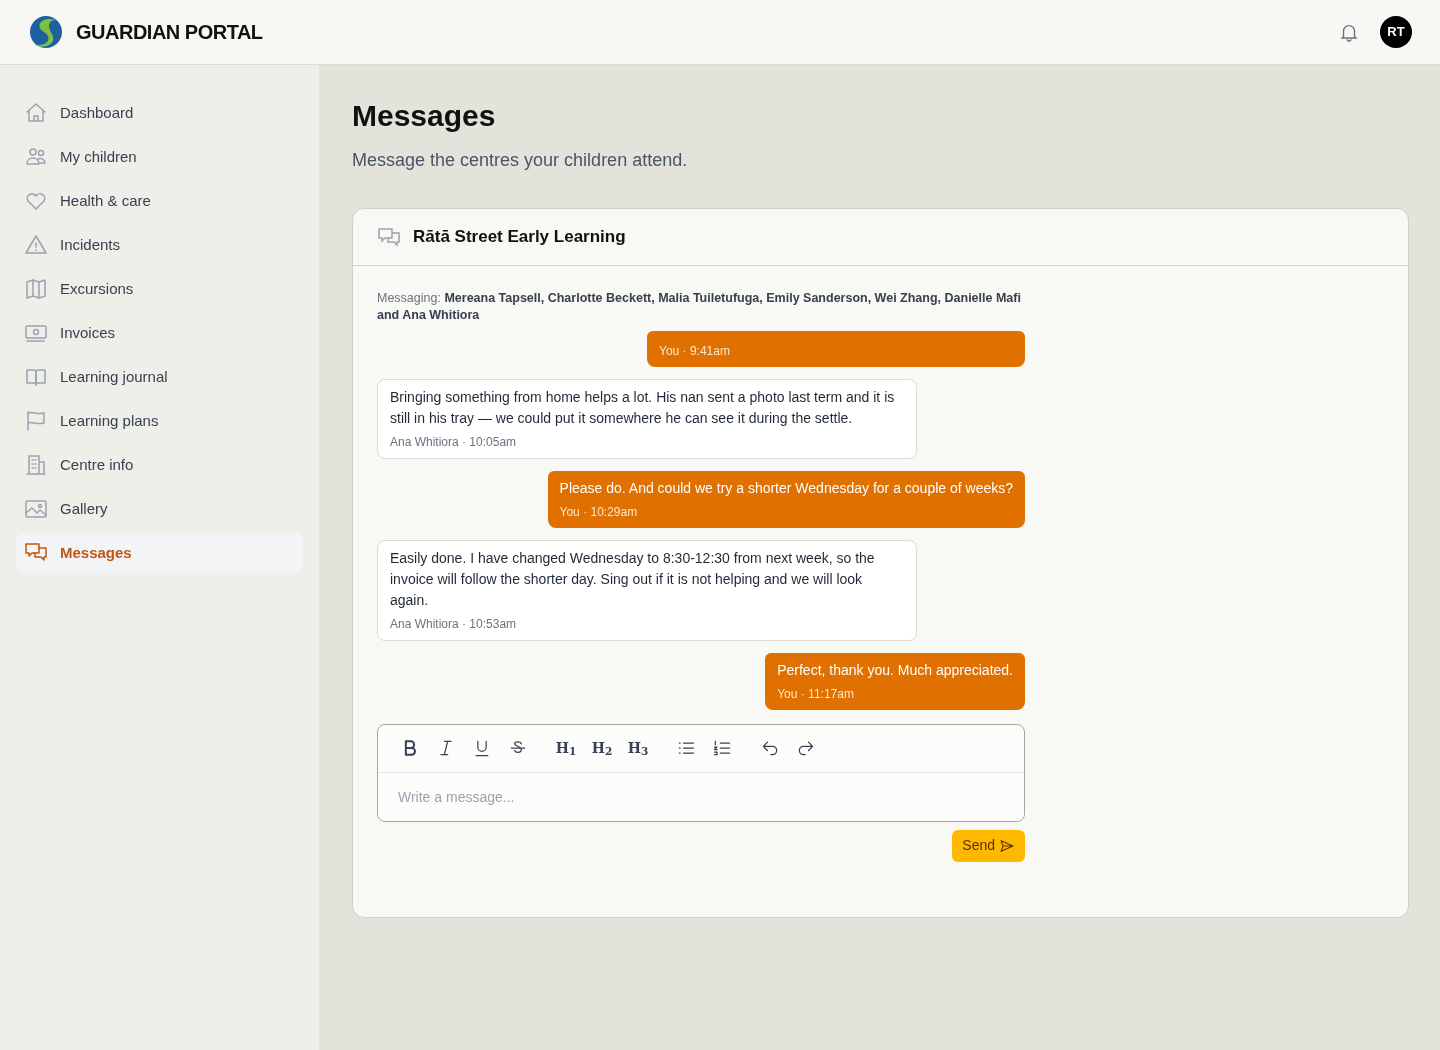 Image resolution: width=1440 pixels, height=1050 pixels. I want to click on send-icon, so click(1007, 845).